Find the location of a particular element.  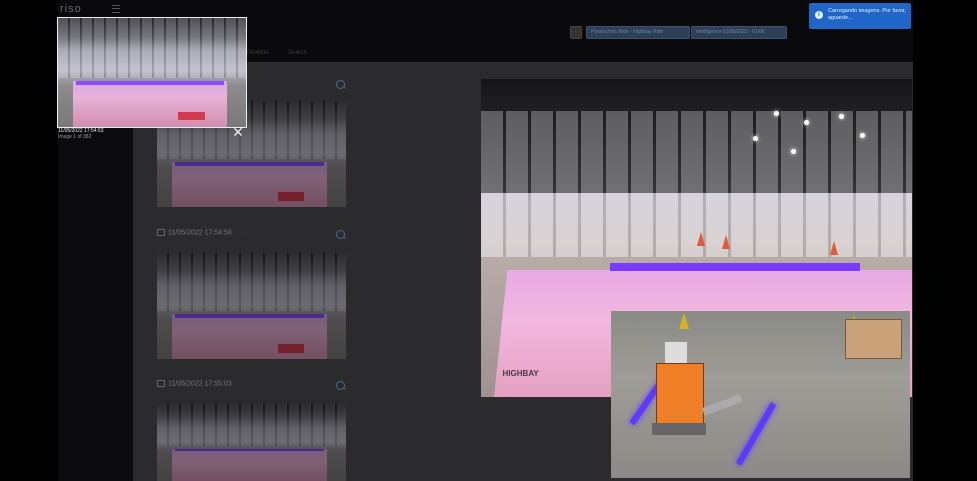

app-logo: riso is located at coordinates (71, 9).